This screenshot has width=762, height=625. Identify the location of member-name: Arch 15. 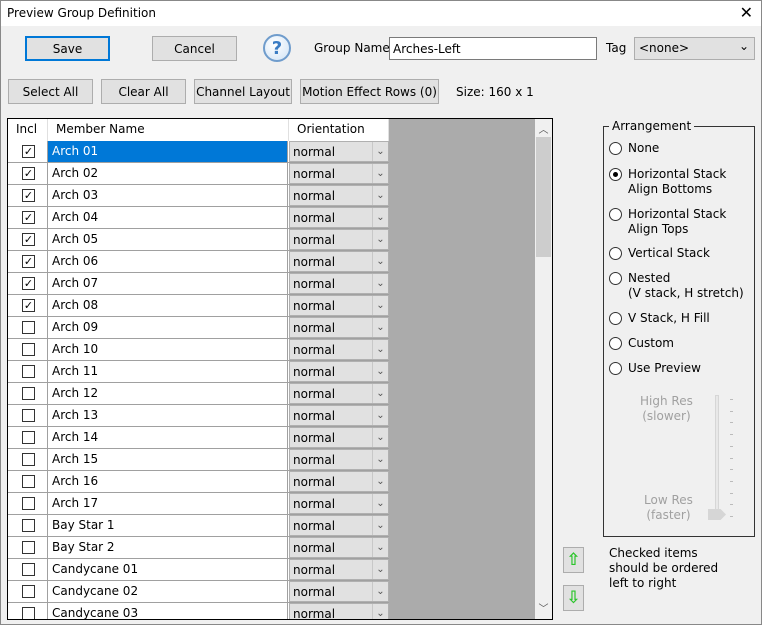
(168, 459).